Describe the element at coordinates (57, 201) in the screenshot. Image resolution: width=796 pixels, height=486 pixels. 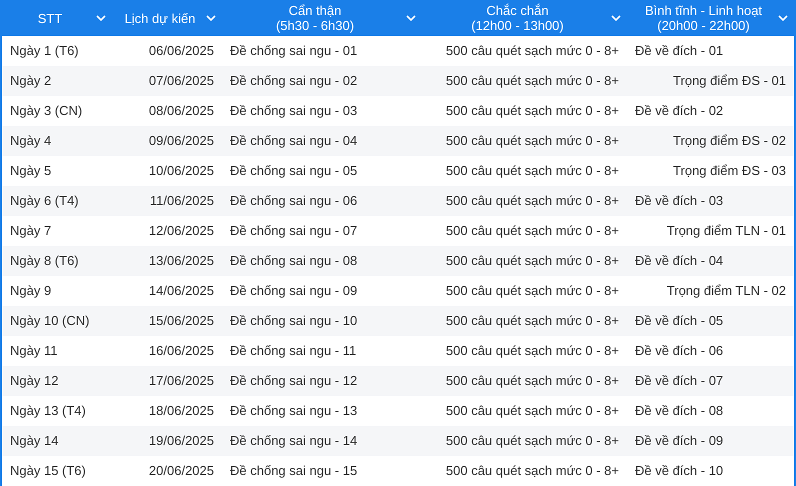
I see `table-cell: Ngày 6 (T4)` at that location.